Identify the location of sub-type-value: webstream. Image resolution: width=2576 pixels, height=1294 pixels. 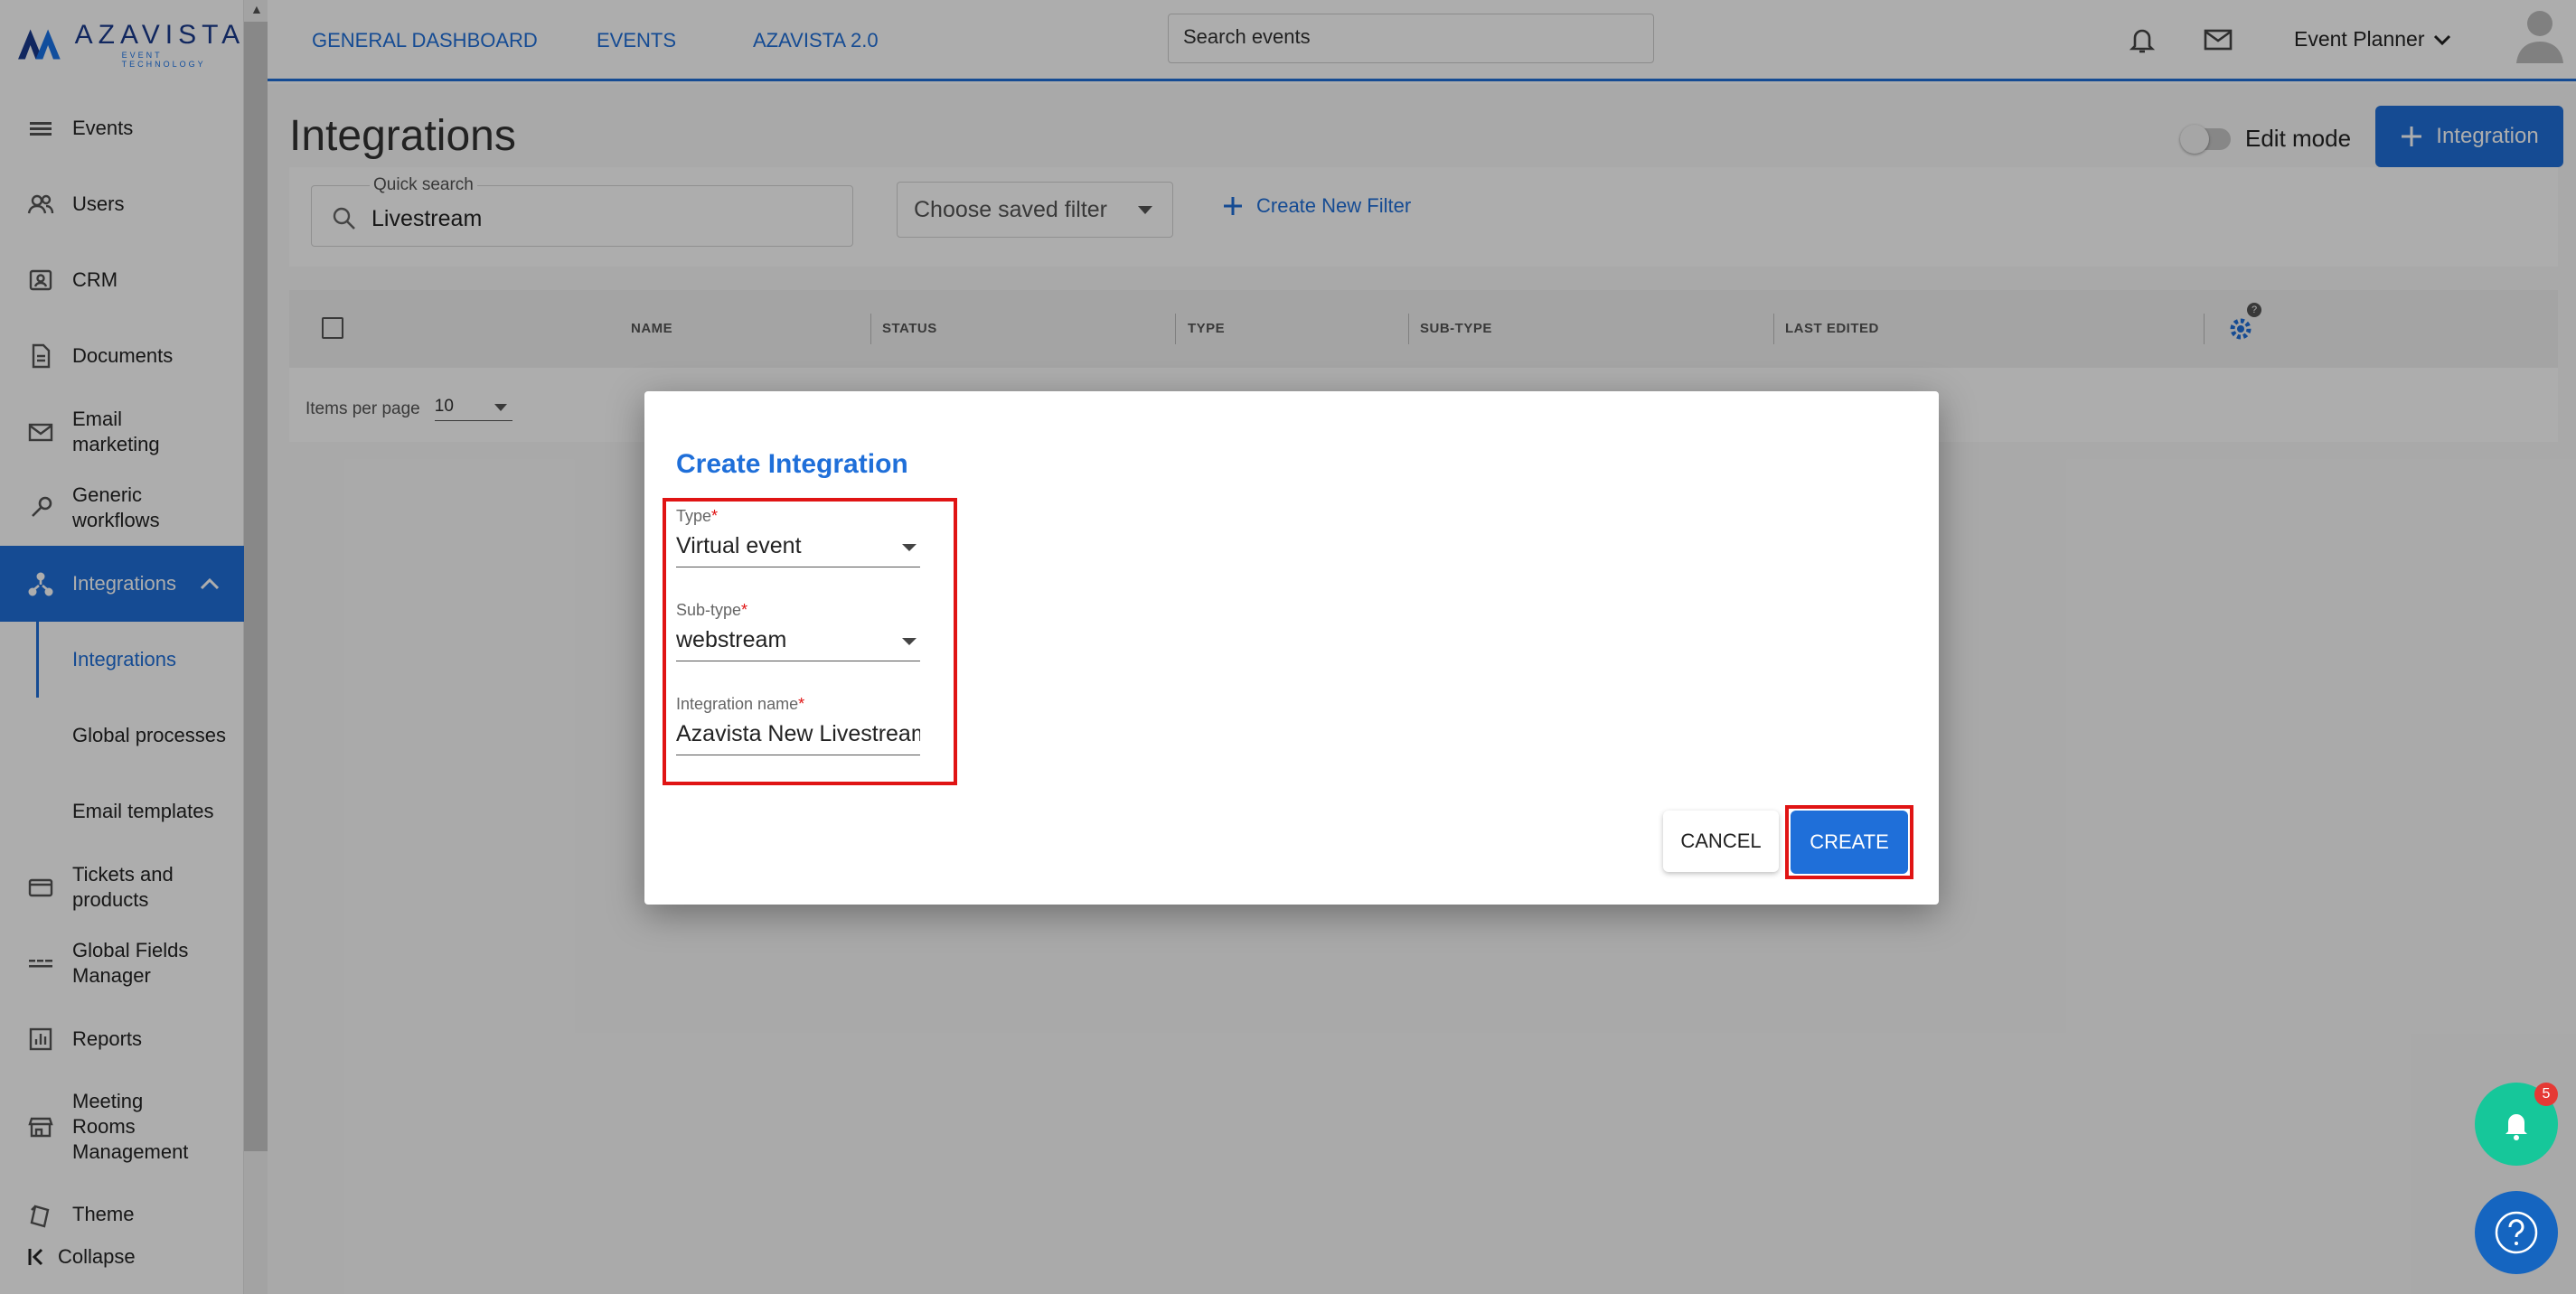
(732, 640).